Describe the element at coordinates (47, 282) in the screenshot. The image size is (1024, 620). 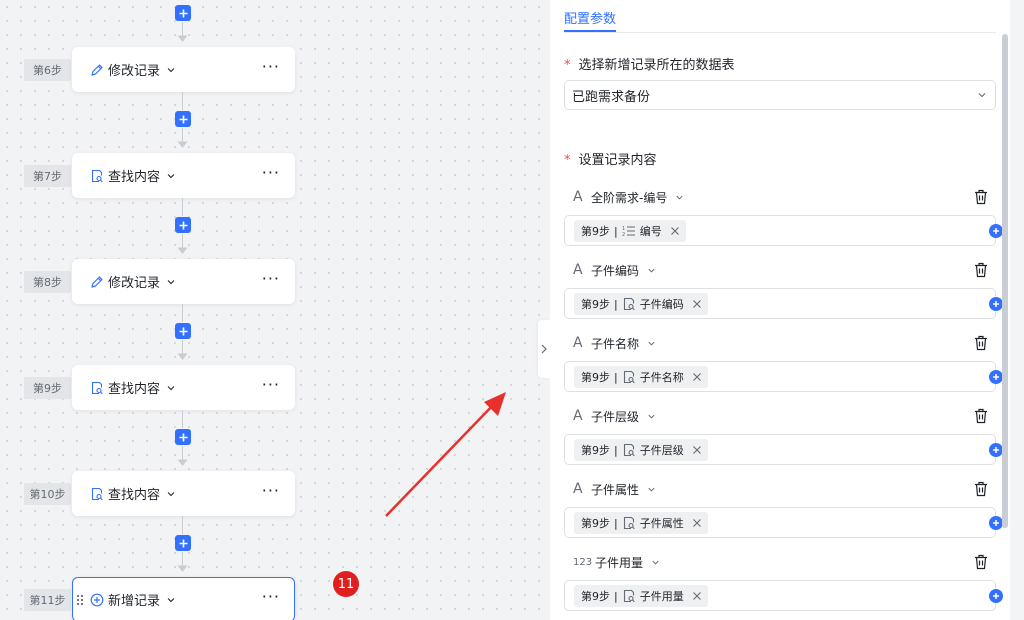
I see `step-label: 第8步` at that location.